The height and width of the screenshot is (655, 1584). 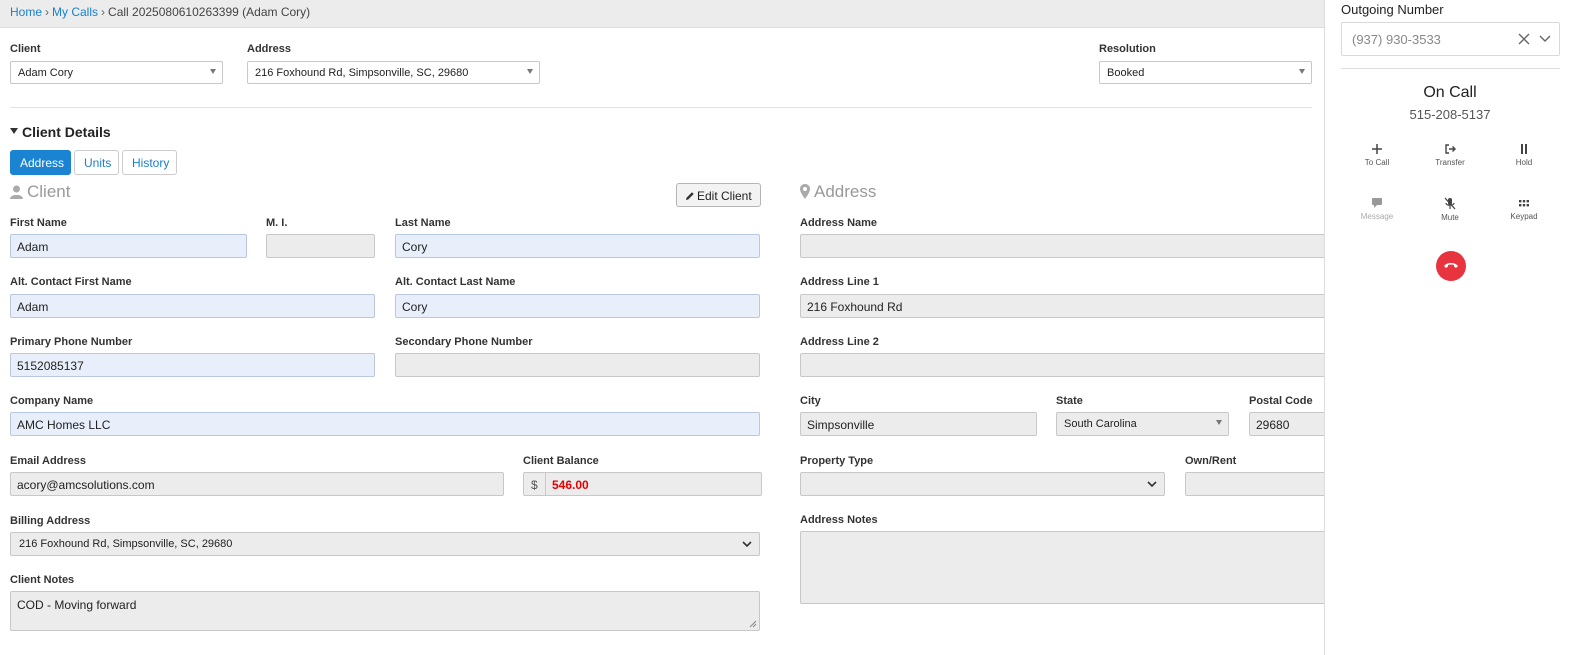 I want to click on client-label: Client, so click(x=25, y=49).